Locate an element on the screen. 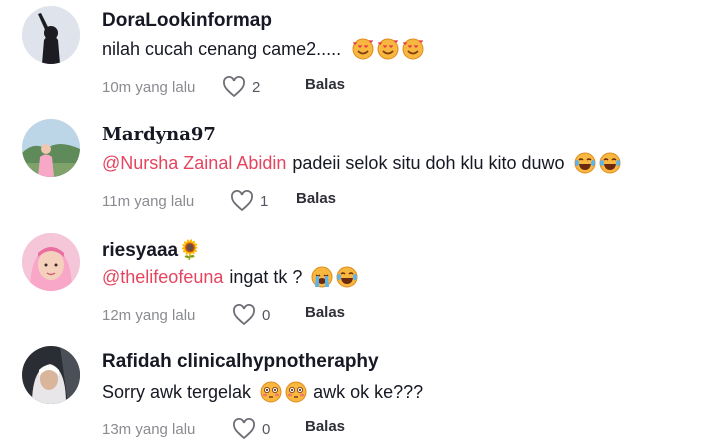 This screenshot has width=707, height=445. comment-meta: 13m yang lalu 0 is located at coordinates (186, 429).